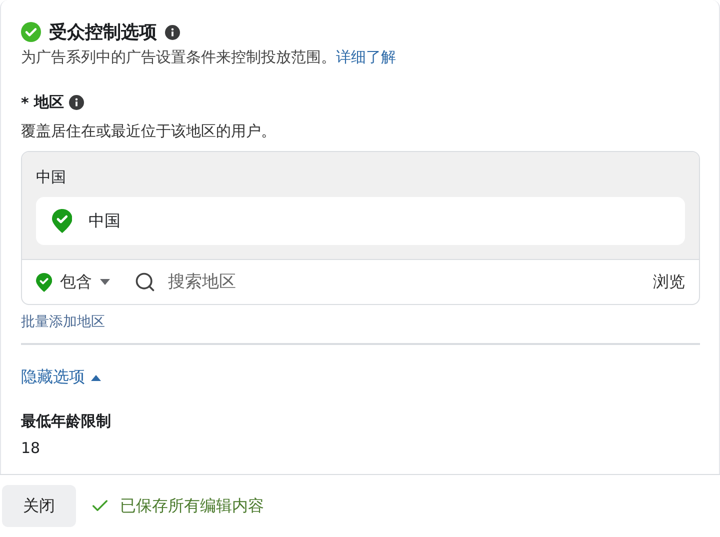  What do you see at coordinates (31, 448) in the screenshot?
I see `min-age-value: 18` at bounding box center [31, 448].